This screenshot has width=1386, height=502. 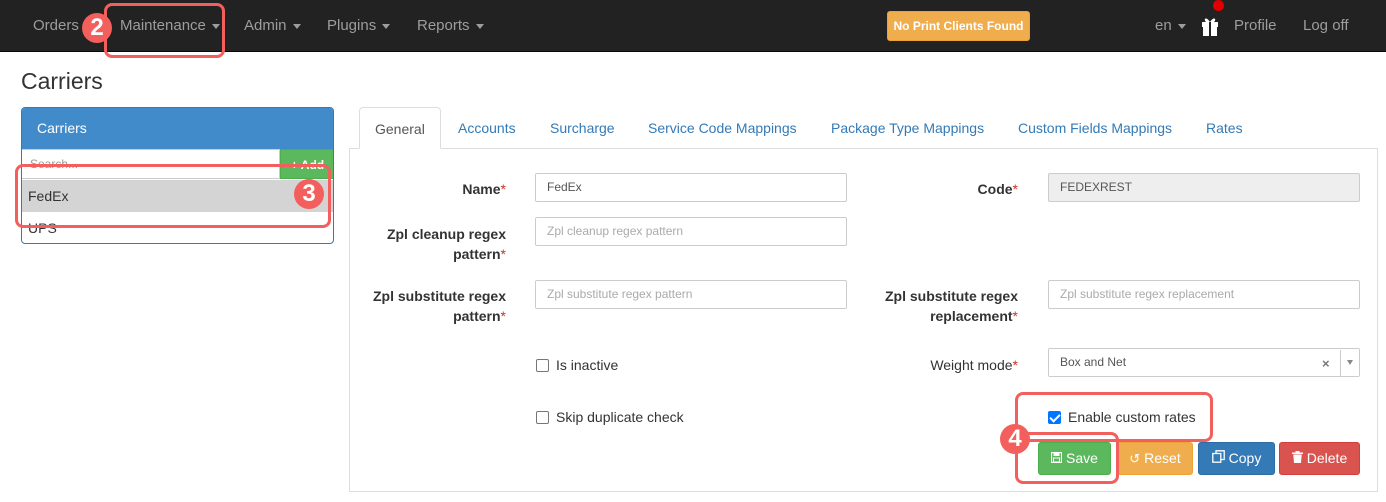 I want to click on copy-icon, so click(x=1218, y=458).